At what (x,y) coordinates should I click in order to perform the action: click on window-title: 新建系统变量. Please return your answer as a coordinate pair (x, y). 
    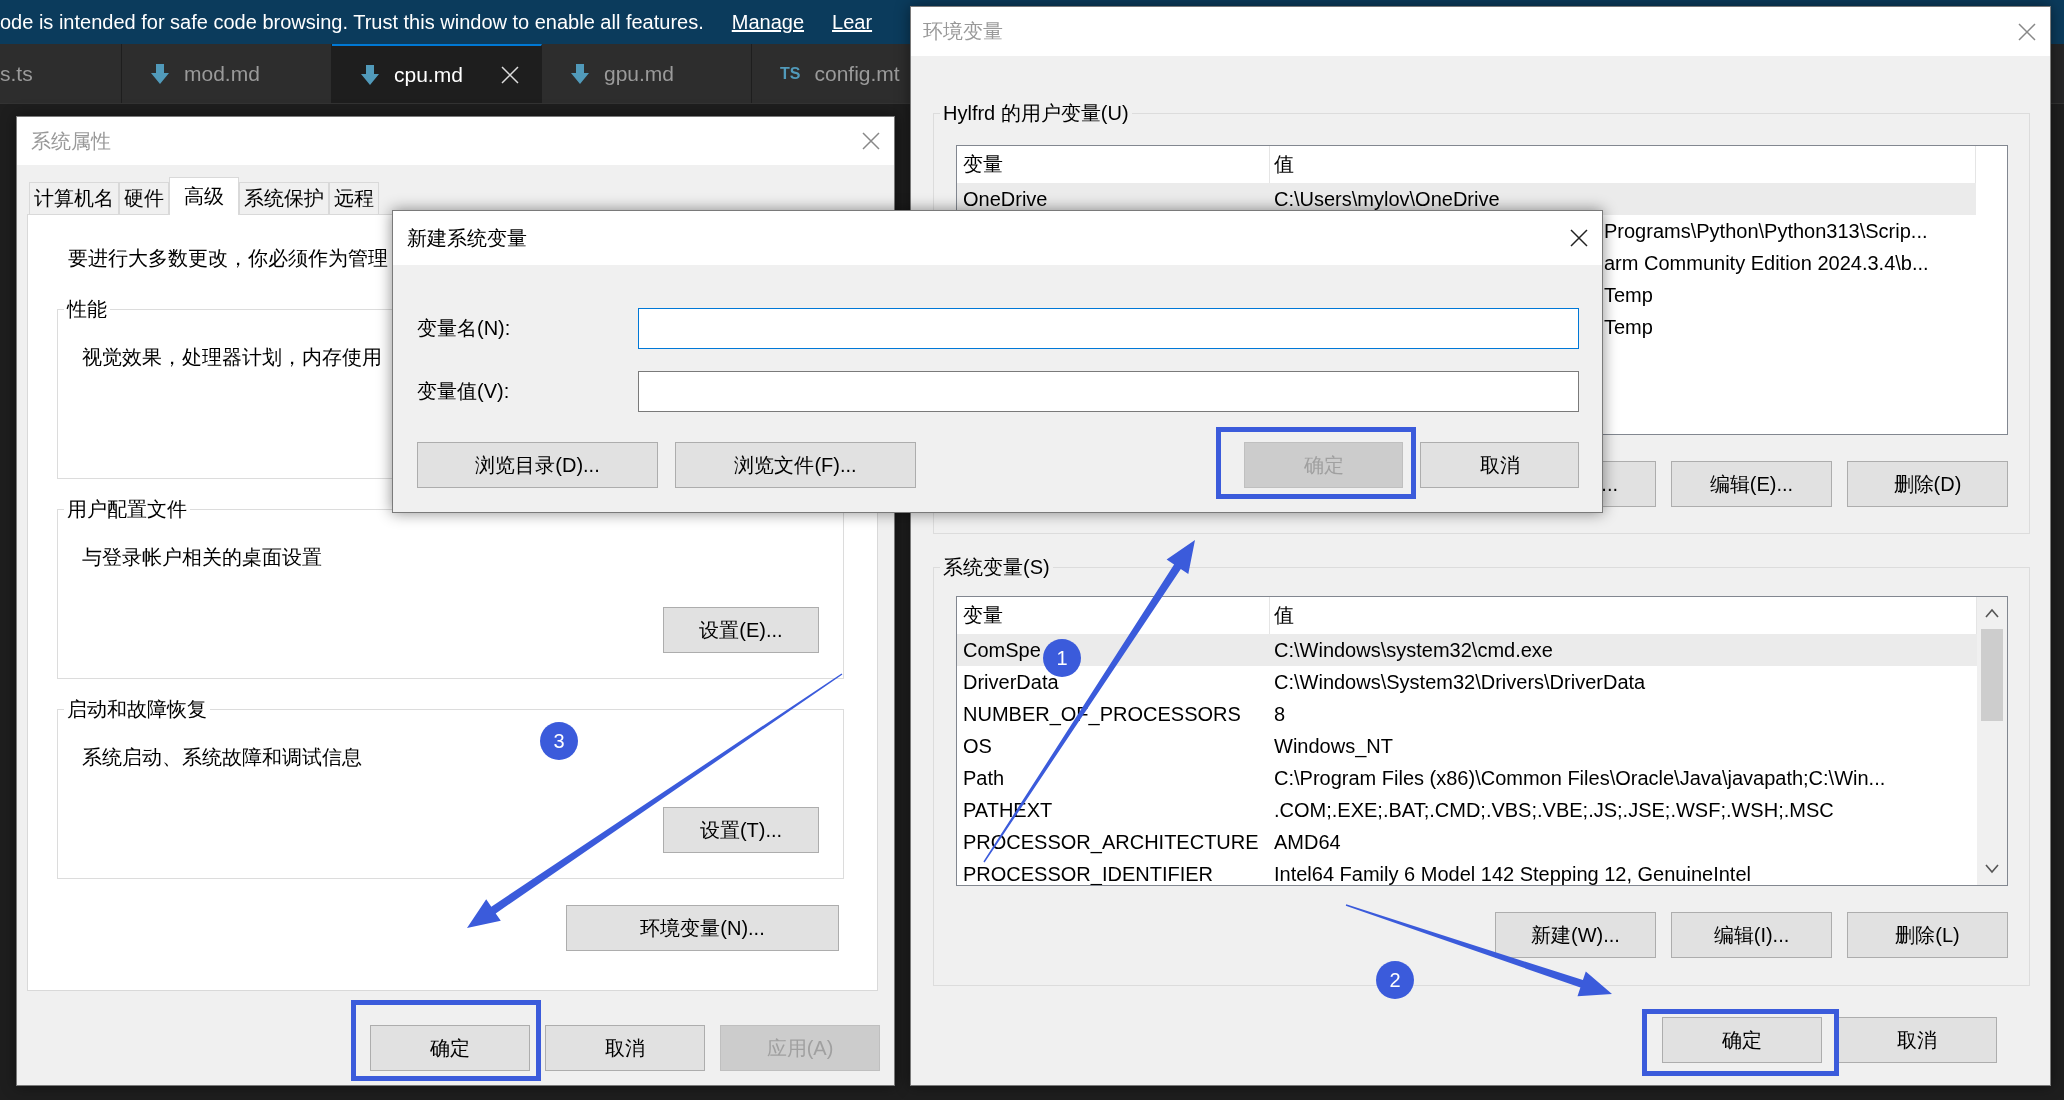
    Looking at the image, I should click on (467, 238).